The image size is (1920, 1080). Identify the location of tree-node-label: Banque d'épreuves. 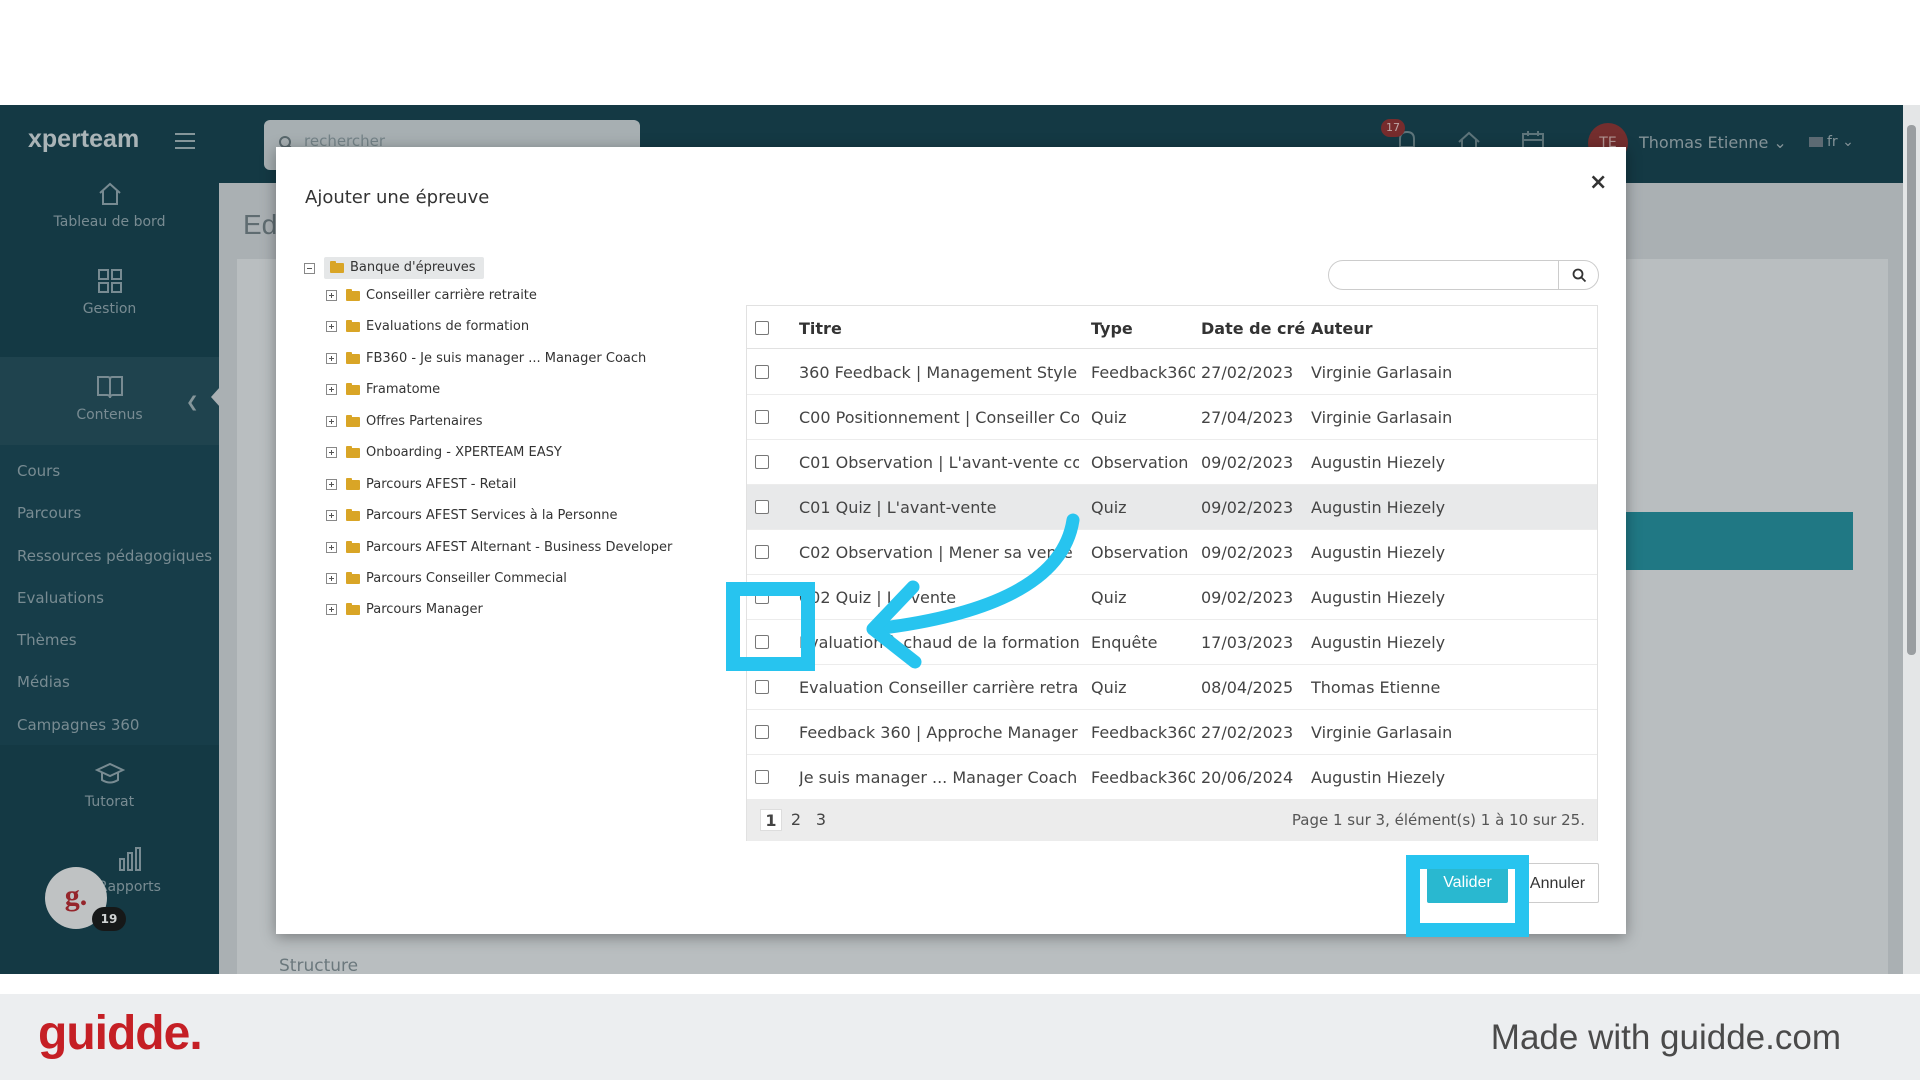
(413, 267).